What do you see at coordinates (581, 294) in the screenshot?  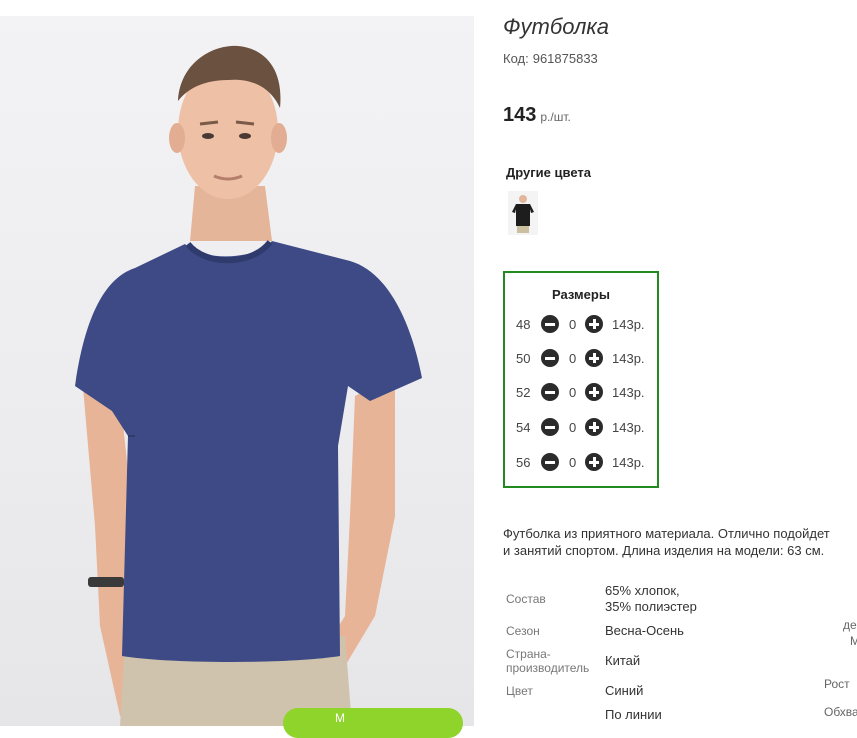 I see `sizes-title: Размеры` at bounding box center [581, 294].